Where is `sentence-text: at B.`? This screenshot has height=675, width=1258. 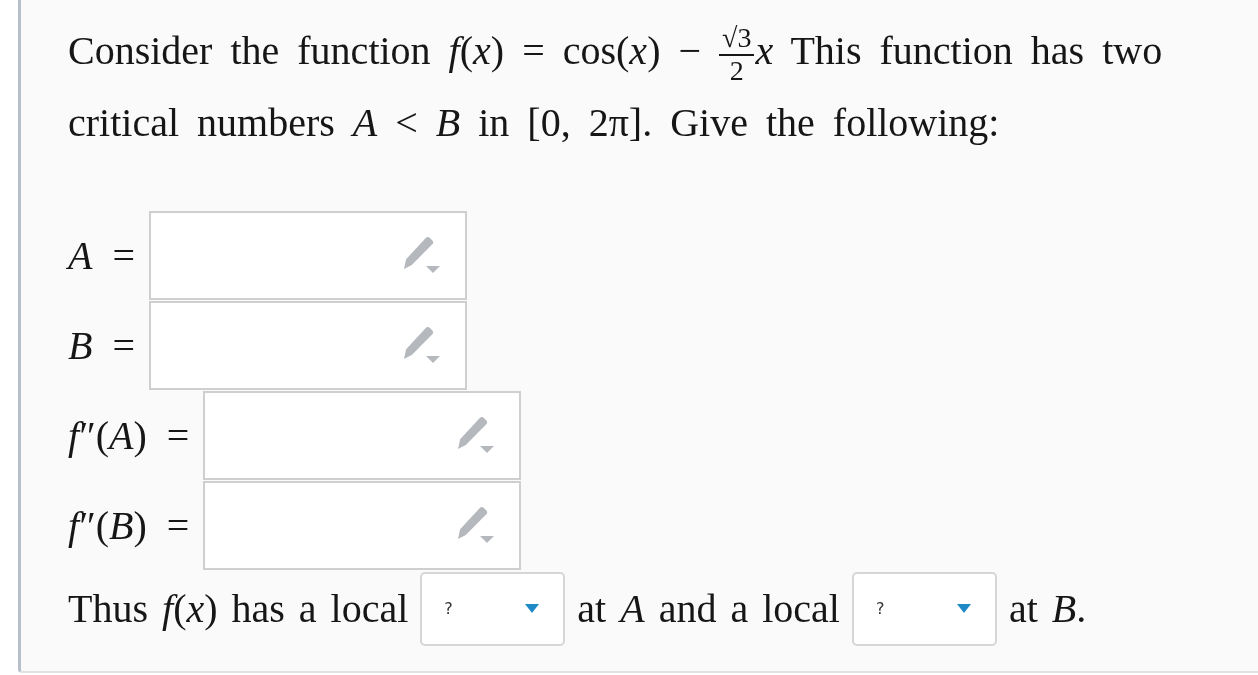
sentence-text: at B. is located at coordinates (1047, 609).